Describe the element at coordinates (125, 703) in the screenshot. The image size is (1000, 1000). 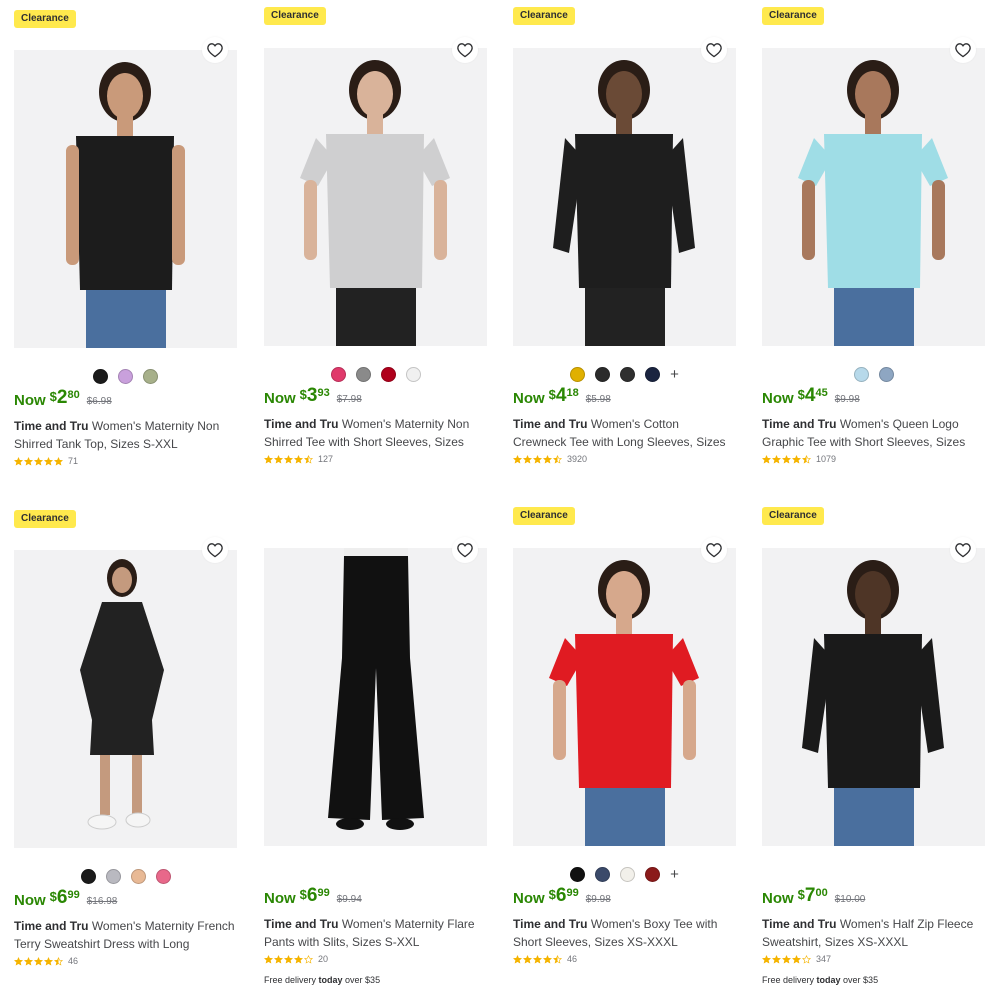
I see `dress-icon` at that location.